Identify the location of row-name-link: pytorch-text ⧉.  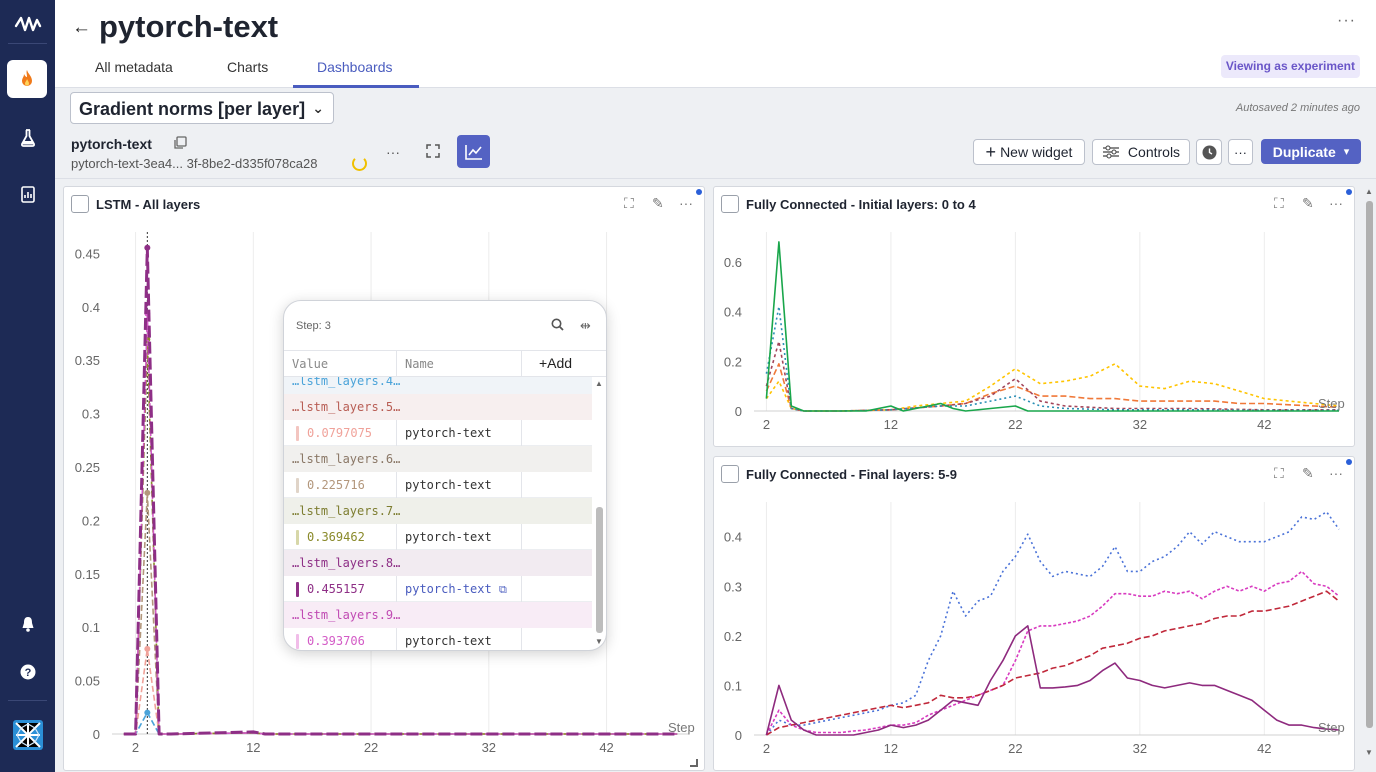
(456, 589).